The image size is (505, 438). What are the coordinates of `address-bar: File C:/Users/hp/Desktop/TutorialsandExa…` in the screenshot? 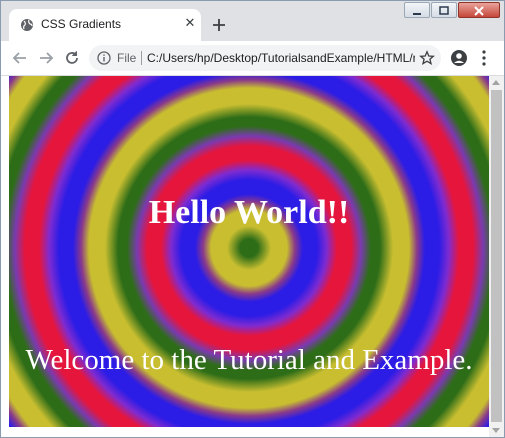 It's located at (265, 58).